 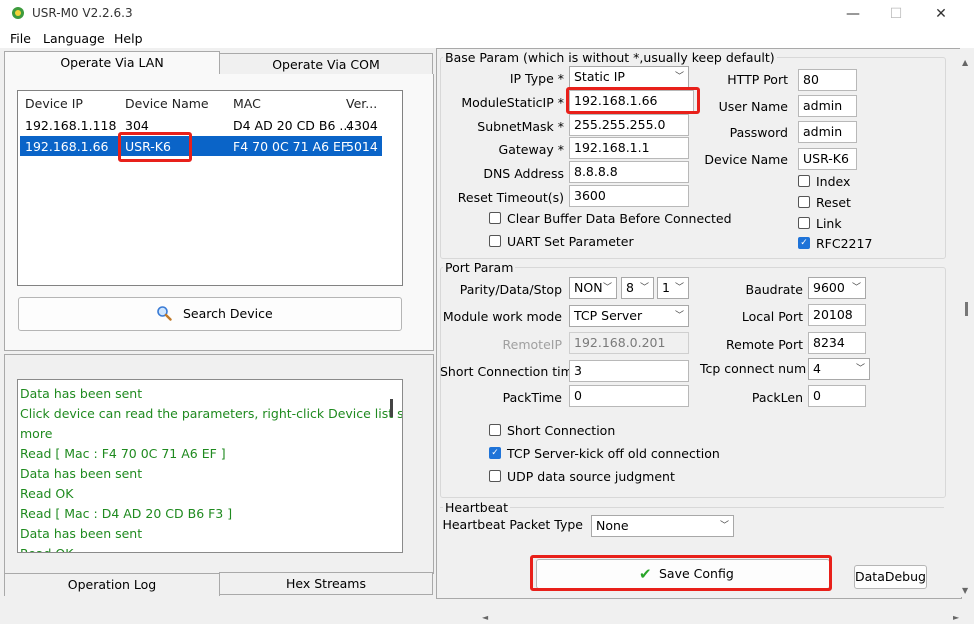 I want to click on user-name-label: User Name, so click(x=753, y=106).